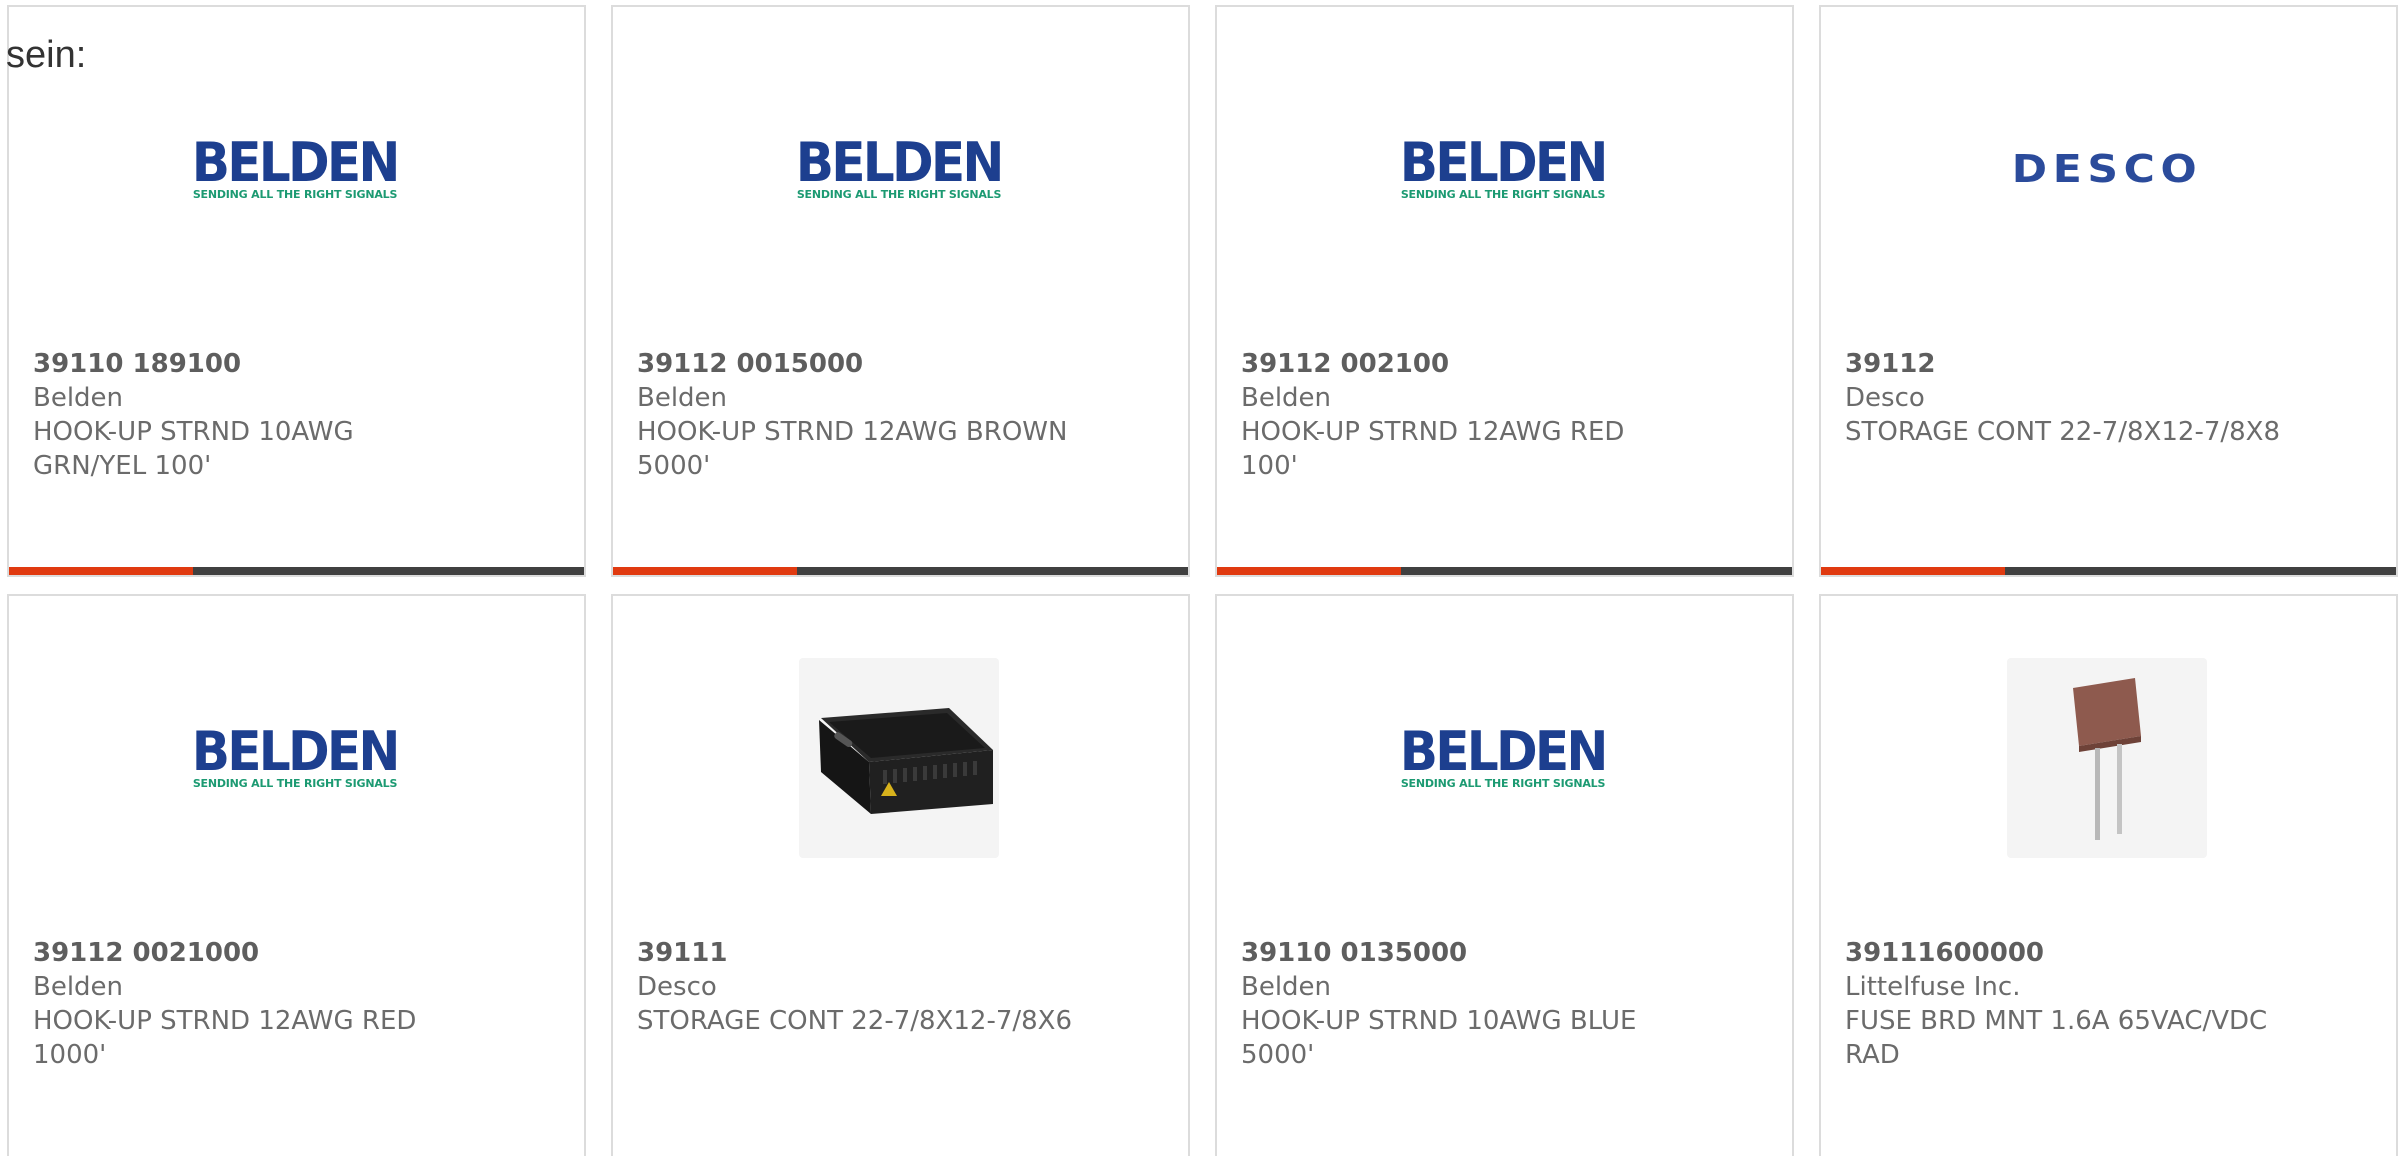 The height and width of the screenshot is (1156, 2400). What do you see at coordinates (1872, 1055) in the screenshot?
I see `description-line-2: RAD` at bounding box center [1872, 1055].